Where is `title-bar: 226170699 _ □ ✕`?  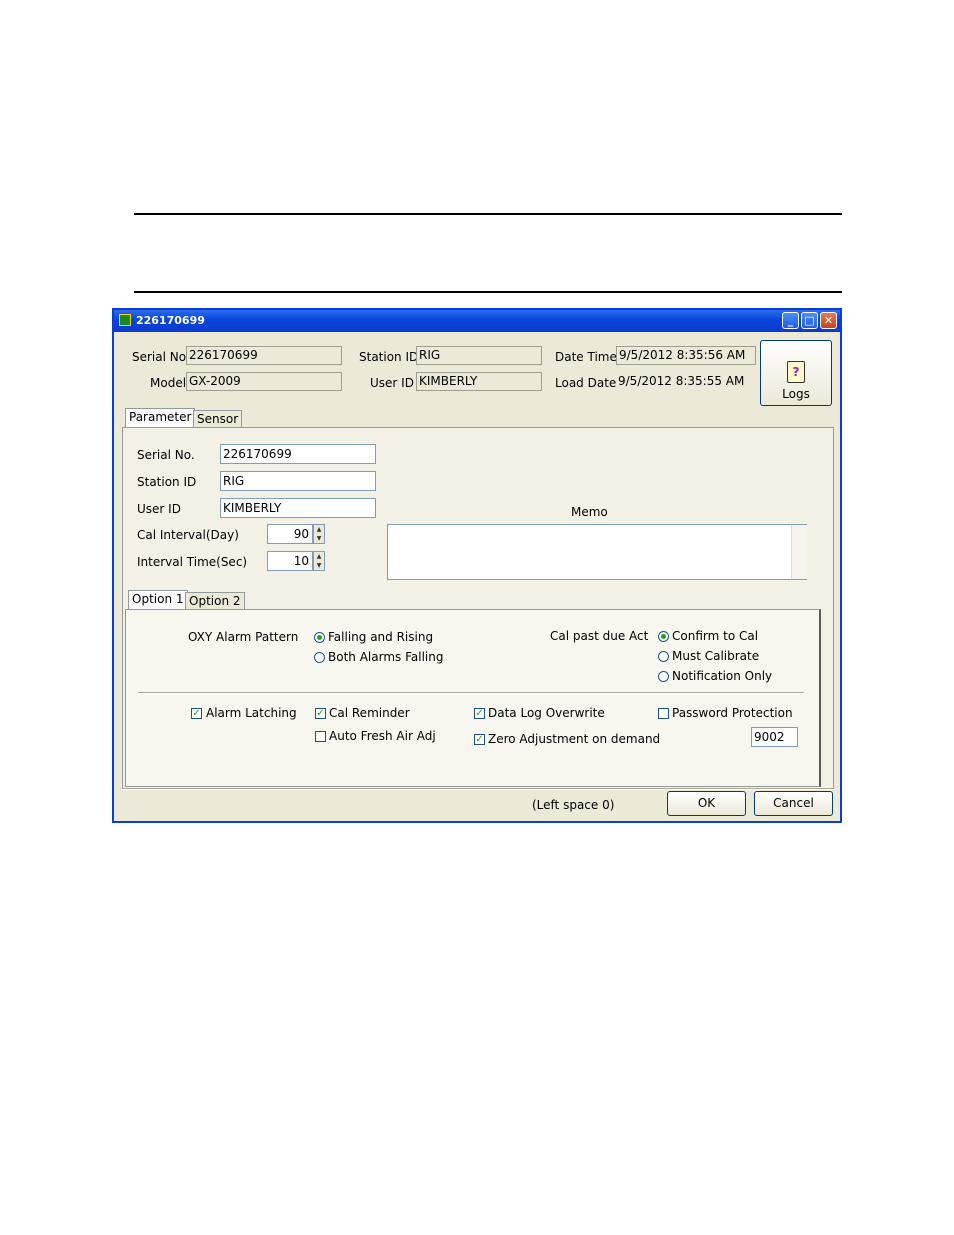 title-bar: 226170699 _ □ ✕ is located at coordinates (477, 321).